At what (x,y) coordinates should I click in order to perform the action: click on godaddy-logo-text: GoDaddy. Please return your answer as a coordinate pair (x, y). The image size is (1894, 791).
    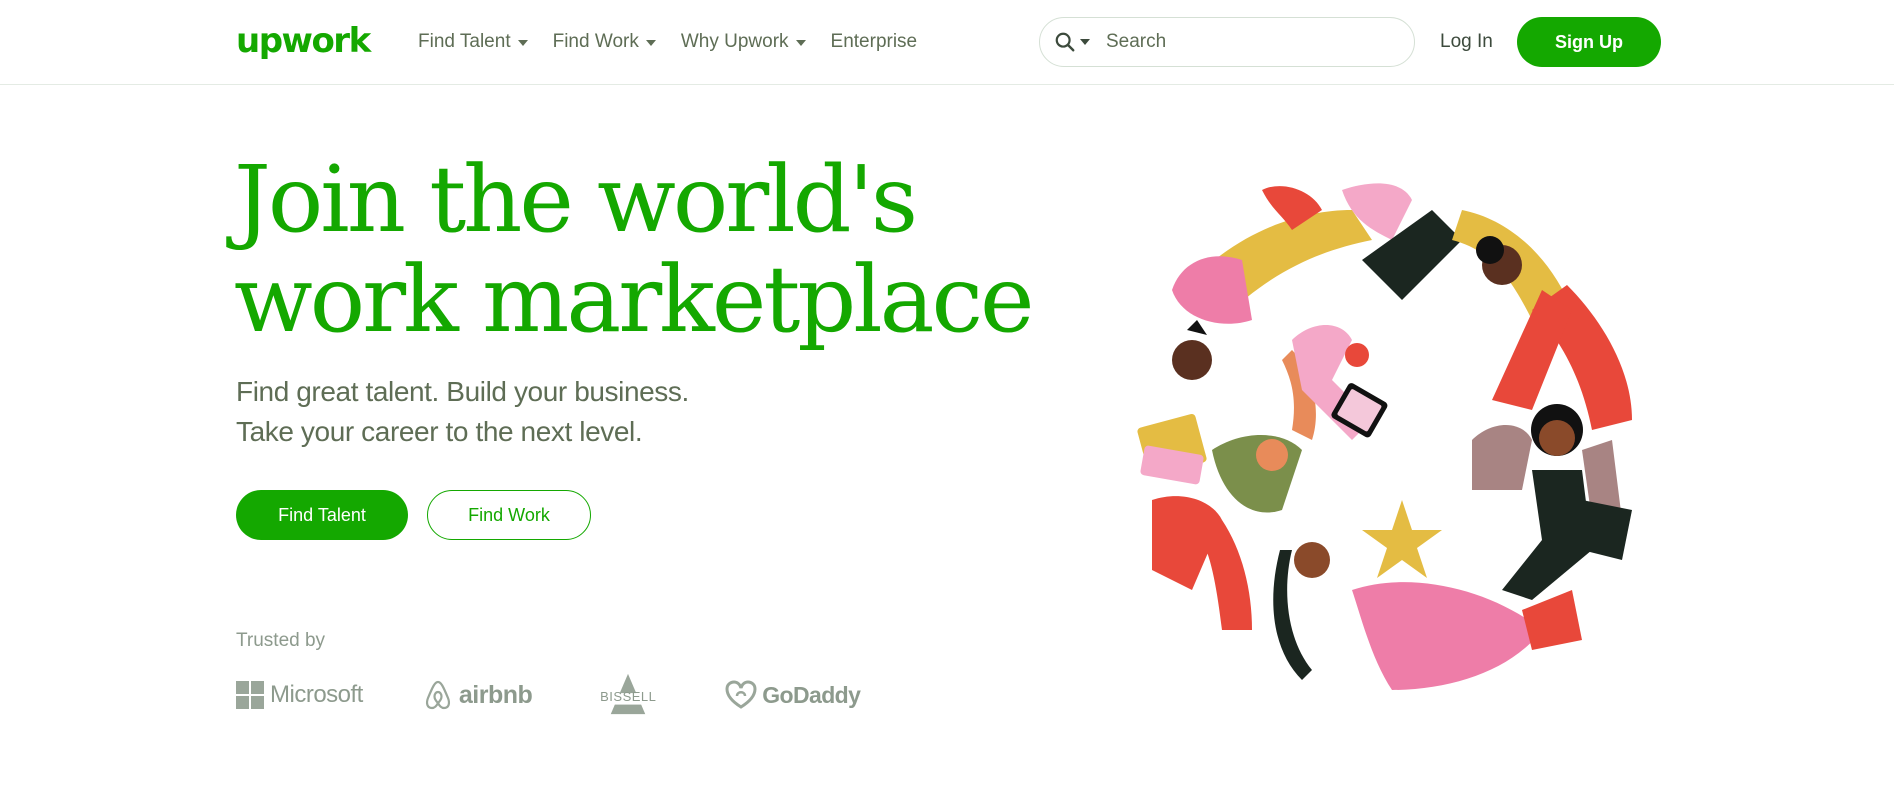
    Looking at the image, I should click on (811, 694).